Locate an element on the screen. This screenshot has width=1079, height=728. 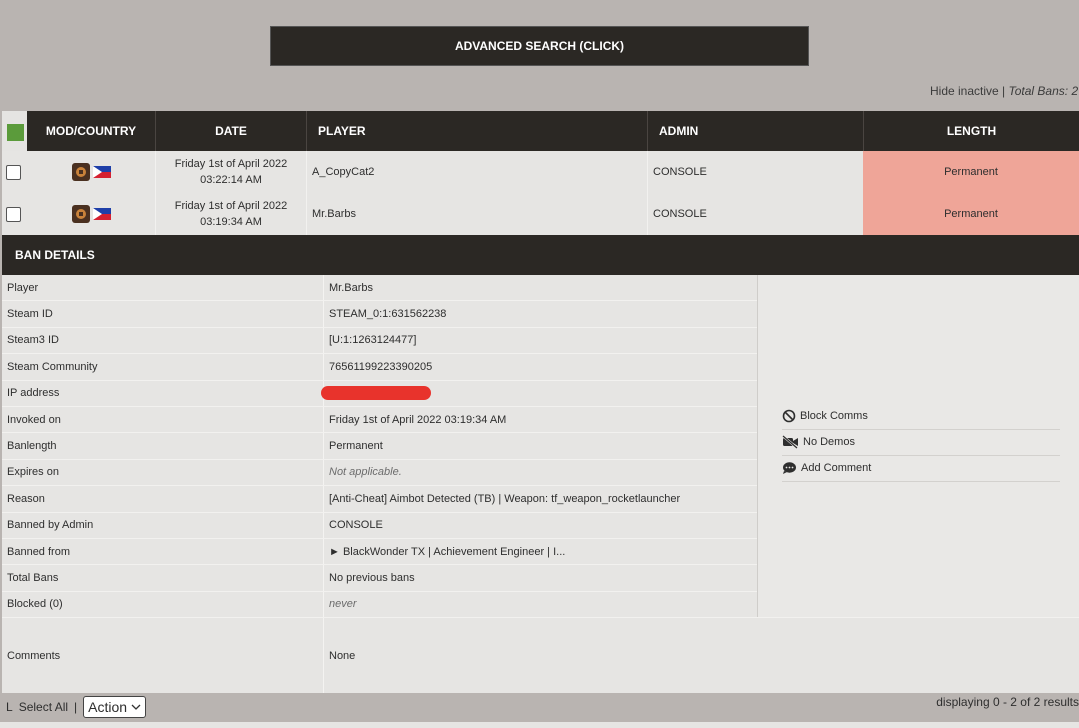
detail-label: Invoked on is located at coordinates (163, 419).